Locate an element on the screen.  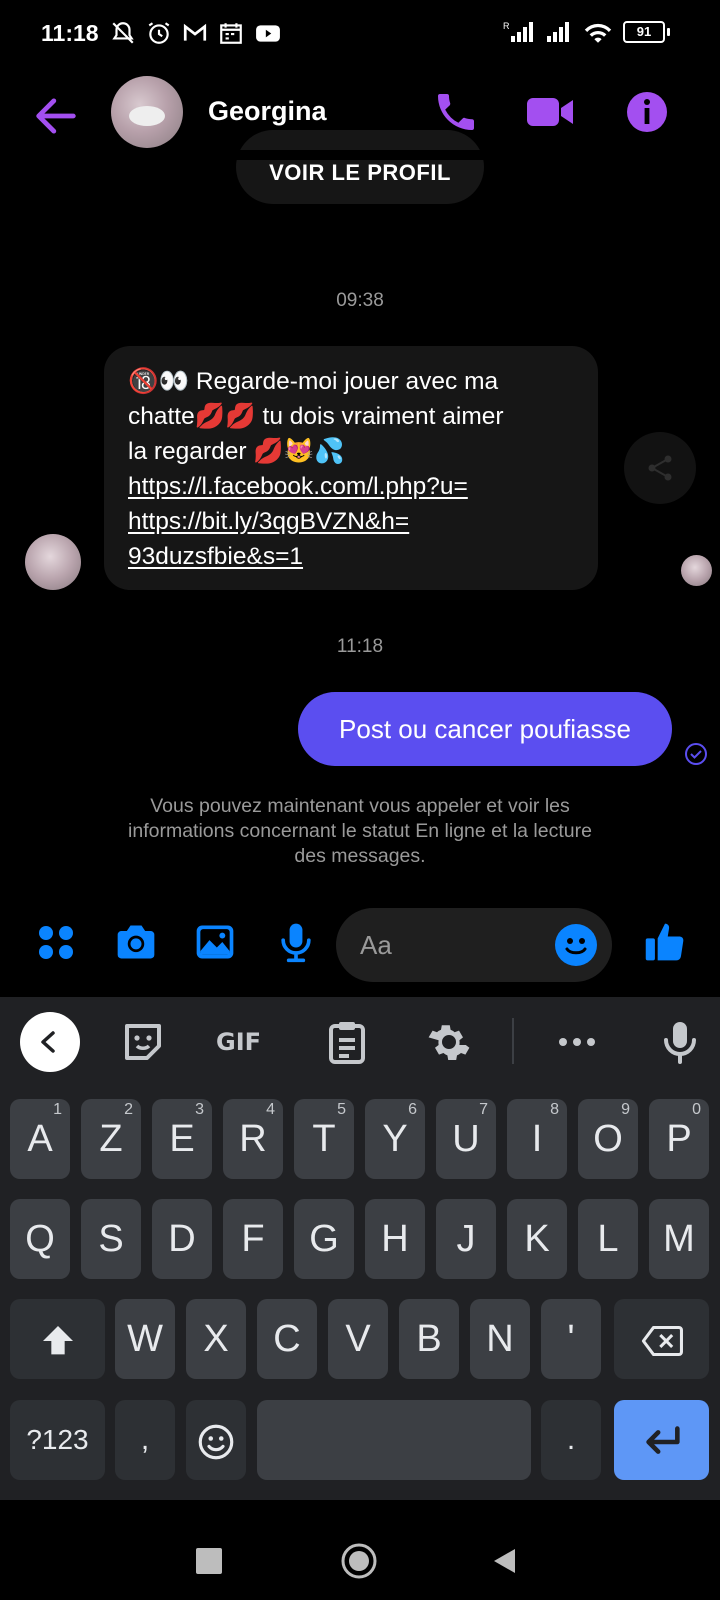
timestamp: 11:18 is located at coordinates (360, 646).